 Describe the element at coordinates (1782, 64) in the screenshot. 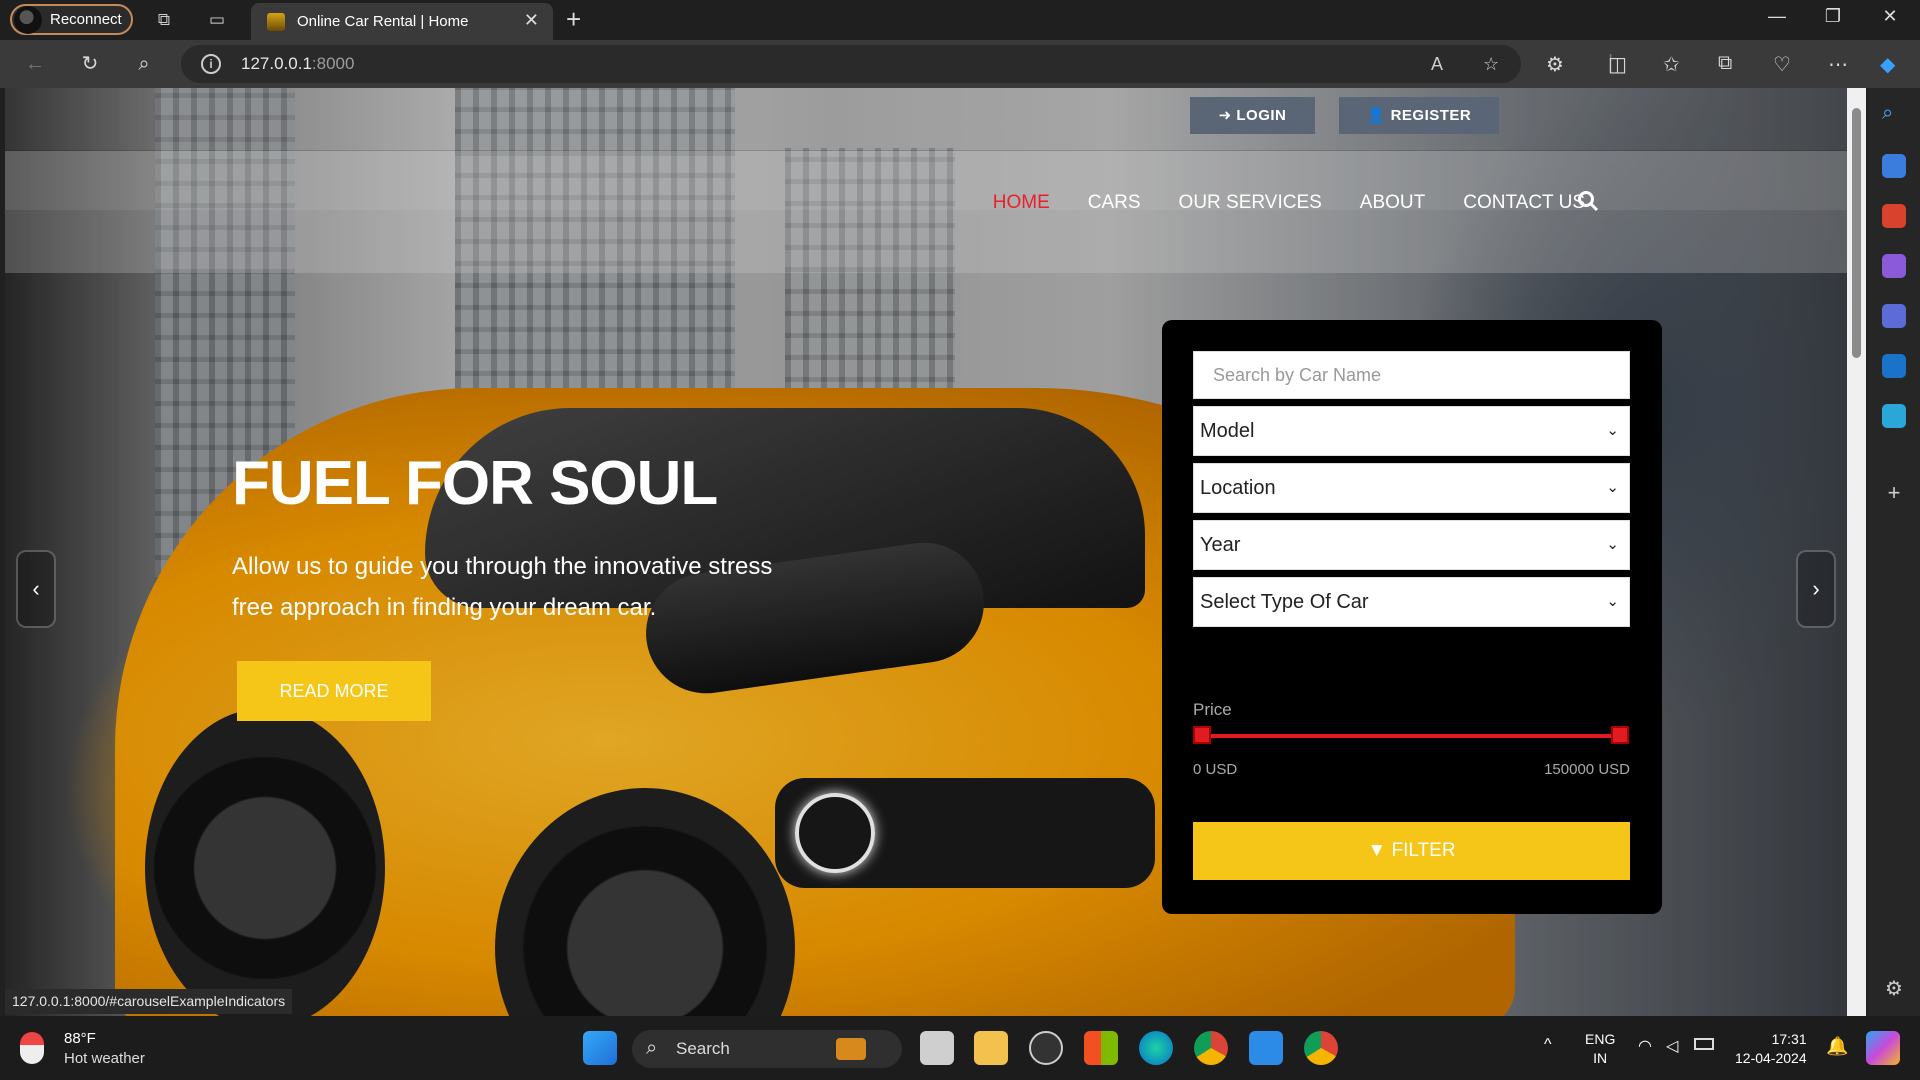

I see `browser-essentials-icon: ♡` at that location.